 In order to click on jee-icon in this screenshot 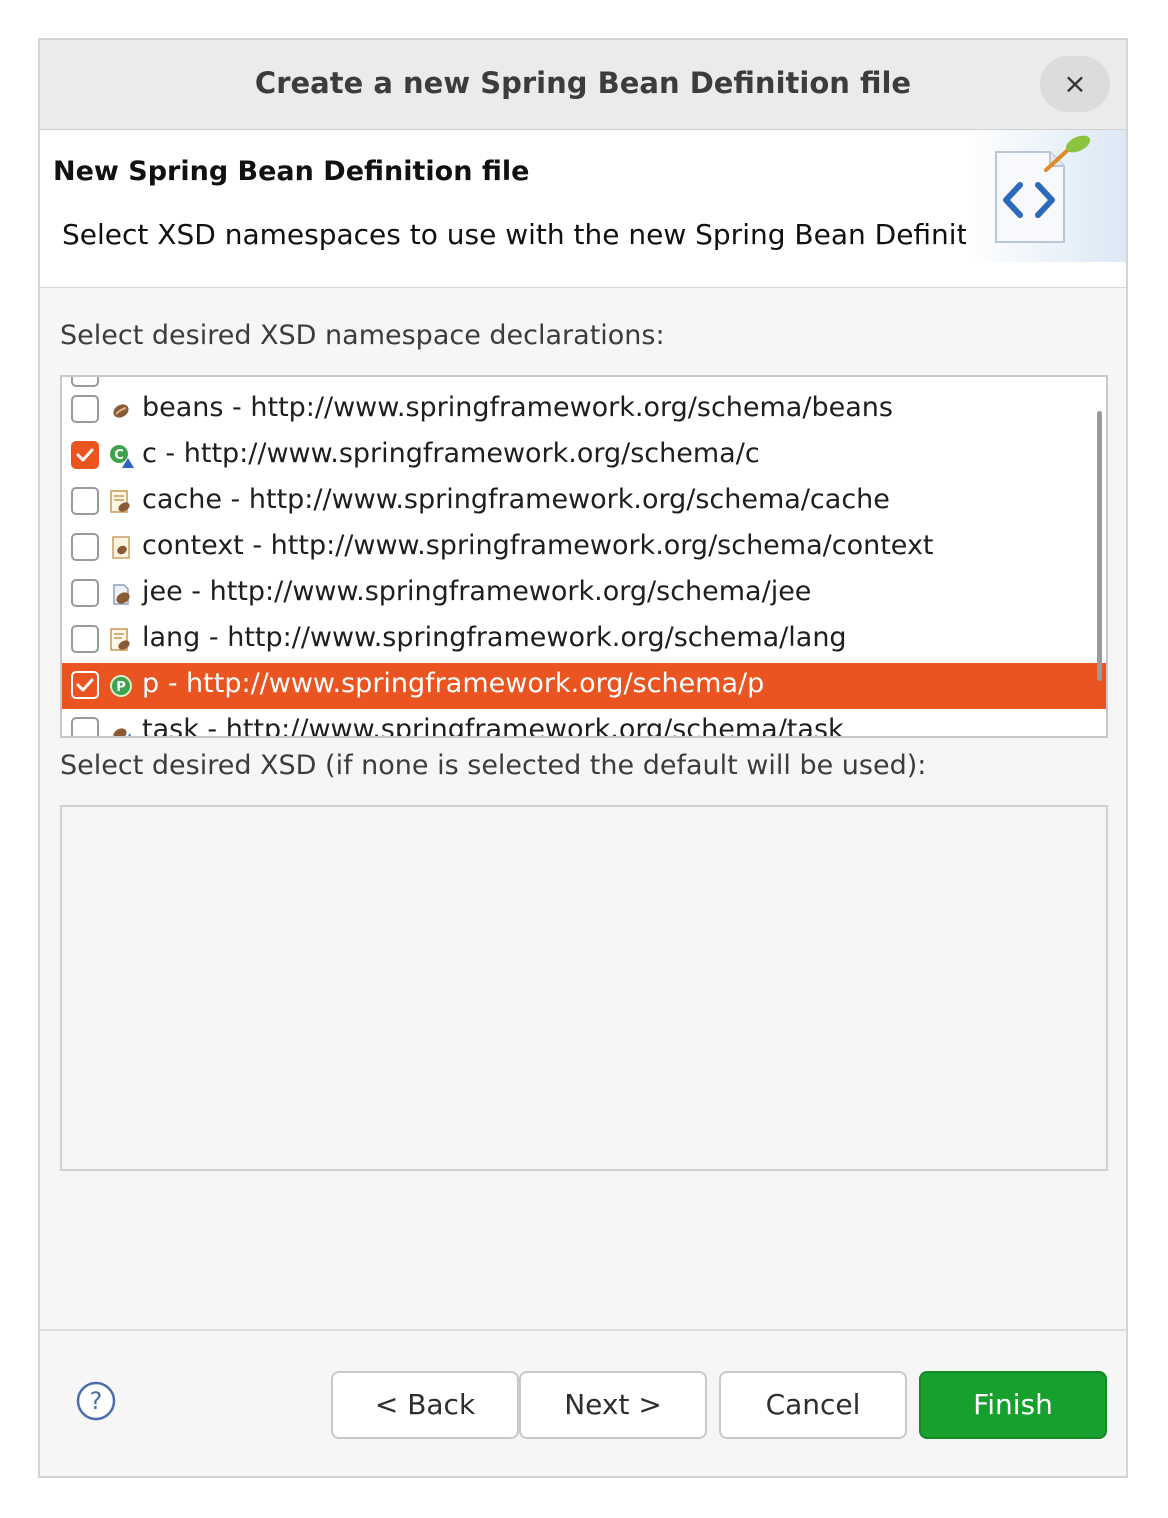, I will do `click(121, 594)`.